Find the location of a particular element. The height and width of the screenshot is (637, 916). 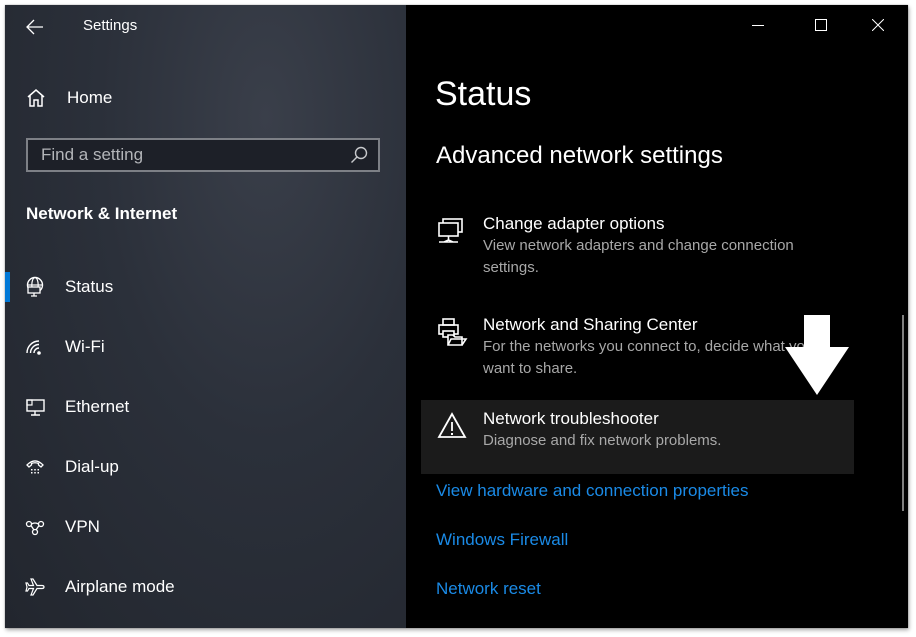

maximize-button is located at coordinates (821, 25).